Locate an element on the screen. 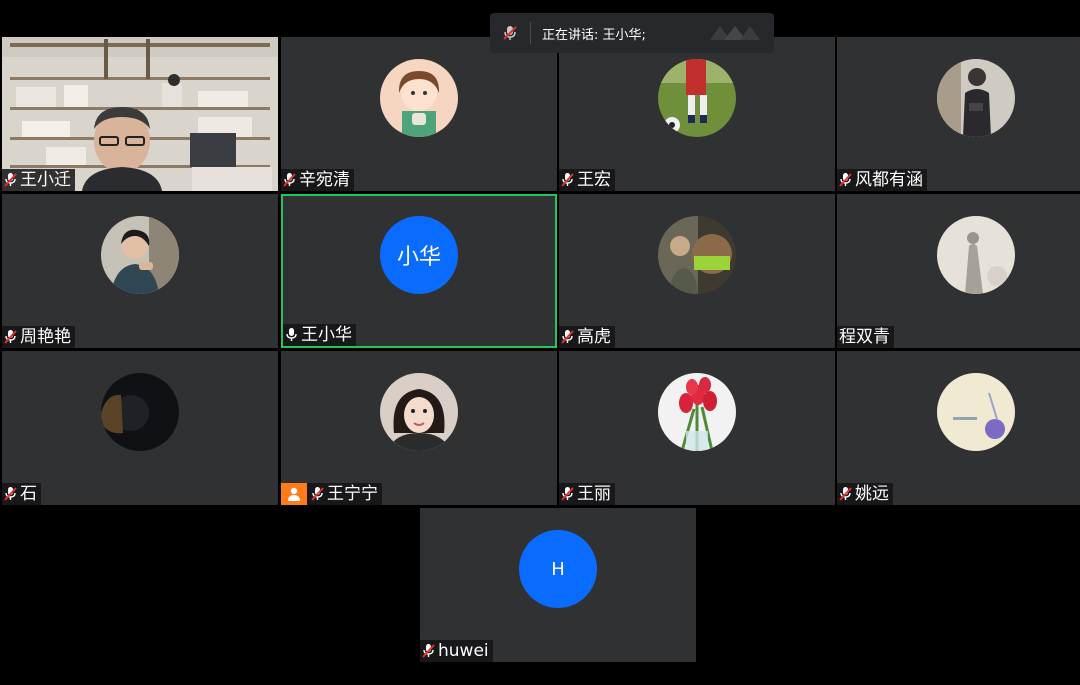  initials-avatar: H is located at coordinates (558, 569).